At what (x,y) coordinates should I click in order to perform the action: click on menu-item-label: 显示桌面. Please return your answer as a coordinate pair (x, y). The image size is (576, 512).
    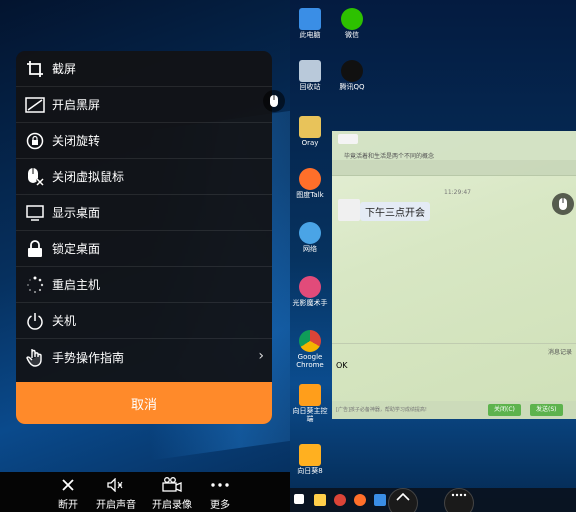
    Looking at the image, I should click on (76, 213).